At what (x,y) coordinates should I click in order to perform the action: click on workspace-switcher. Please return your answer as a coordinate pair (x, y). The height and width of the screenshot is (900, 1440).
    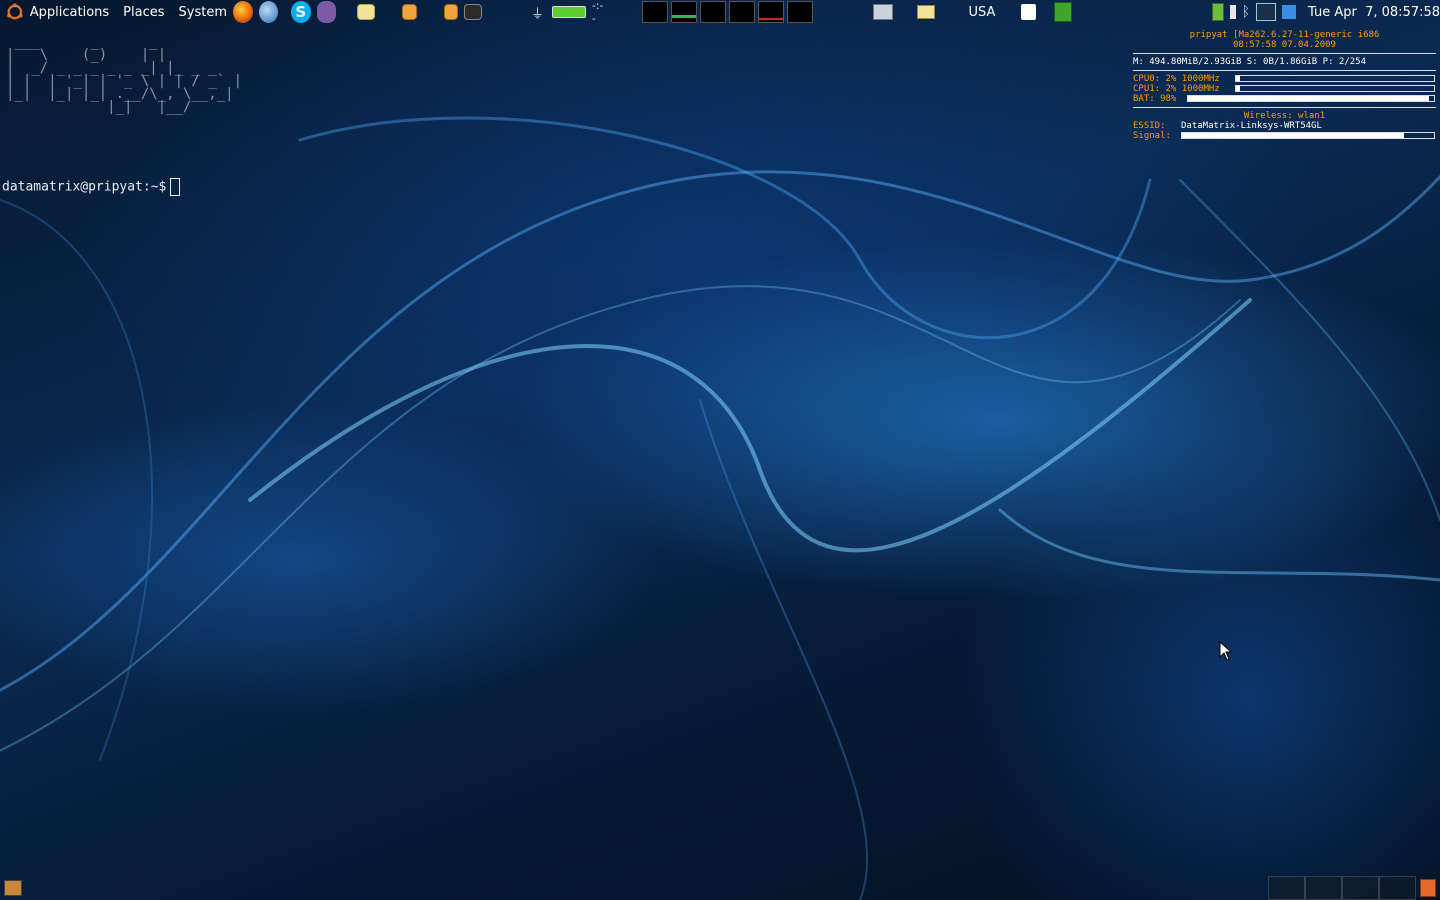
    Looking at the image, I should click on (1342, 888).